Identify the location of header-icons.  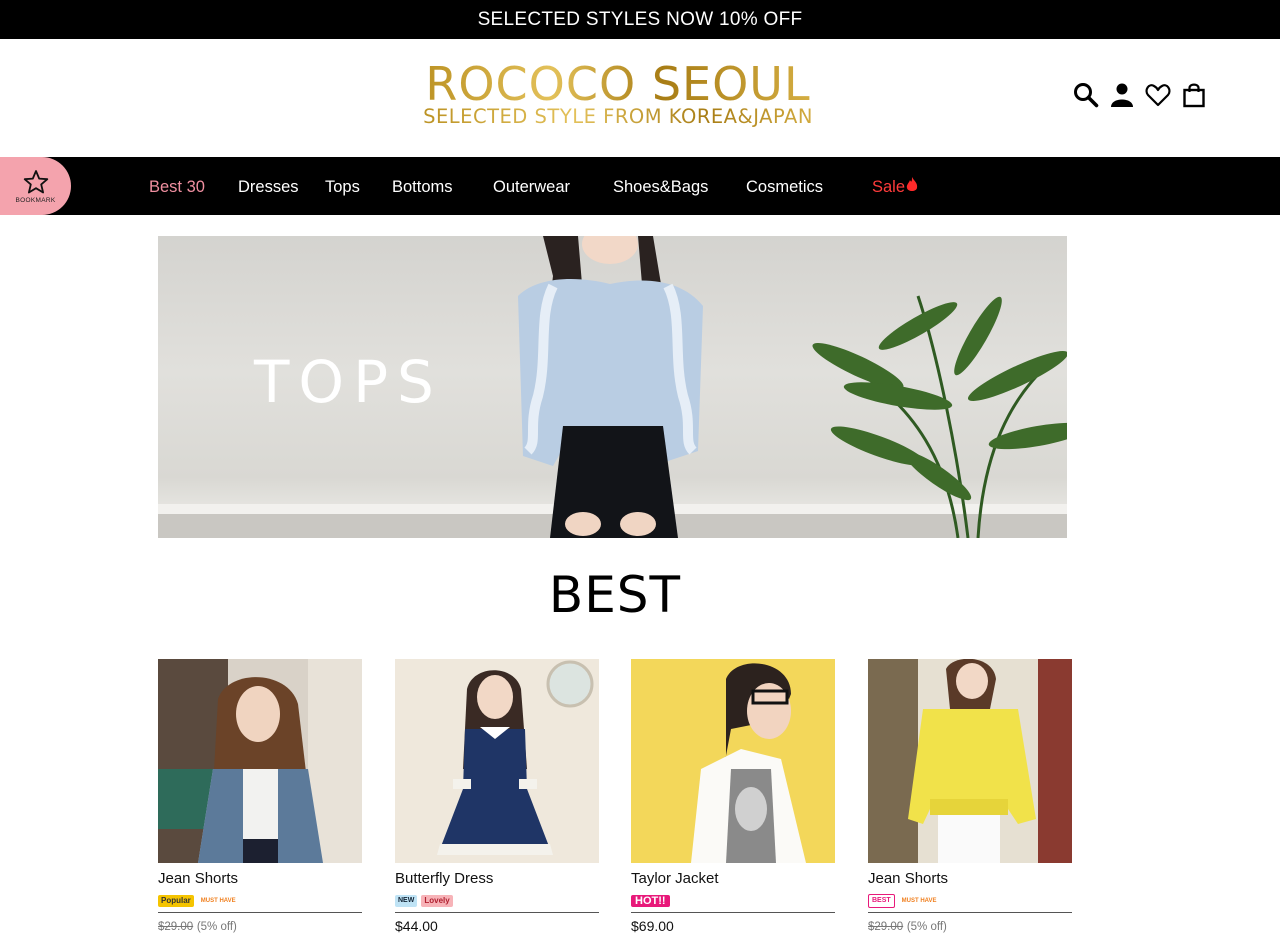
(1140, 95).